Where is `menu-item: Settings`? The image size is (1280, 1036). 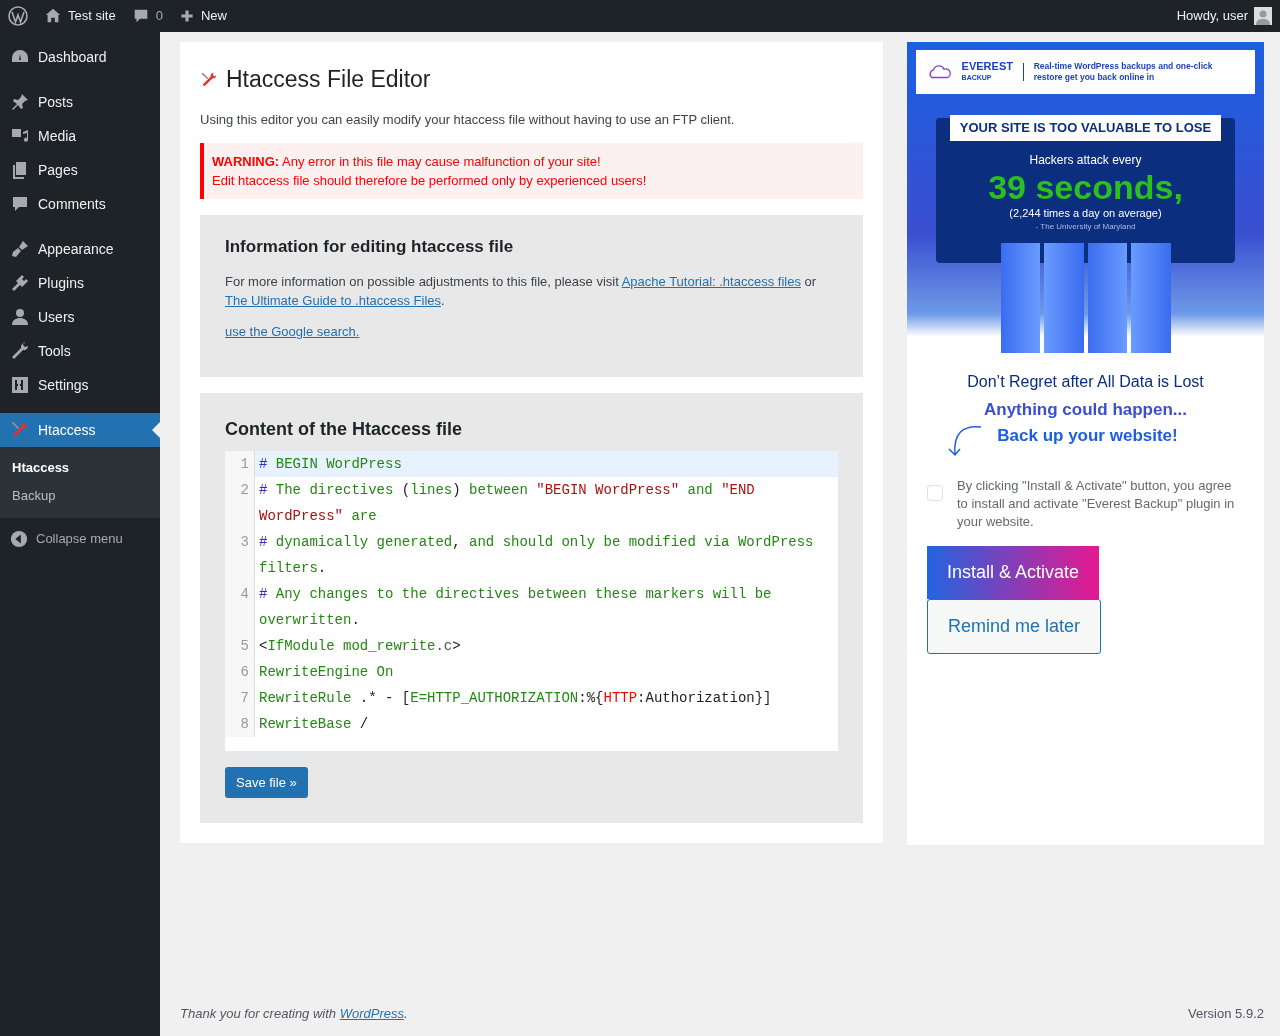 menu-item: Settings is located at coordinates (80, 385).